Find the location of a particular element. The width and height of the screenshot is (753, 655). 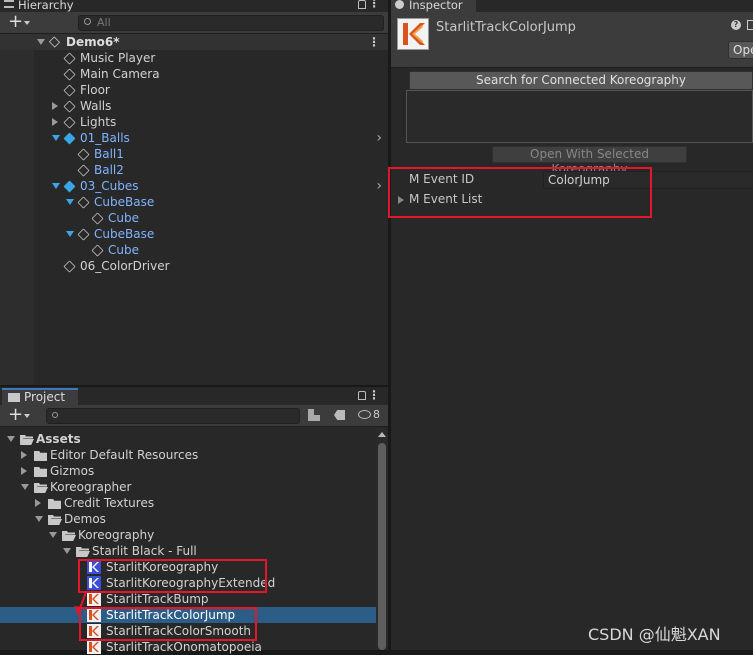

hierarchy-tab: Hierarchy ⋮ is located at coordinates (194, 6).